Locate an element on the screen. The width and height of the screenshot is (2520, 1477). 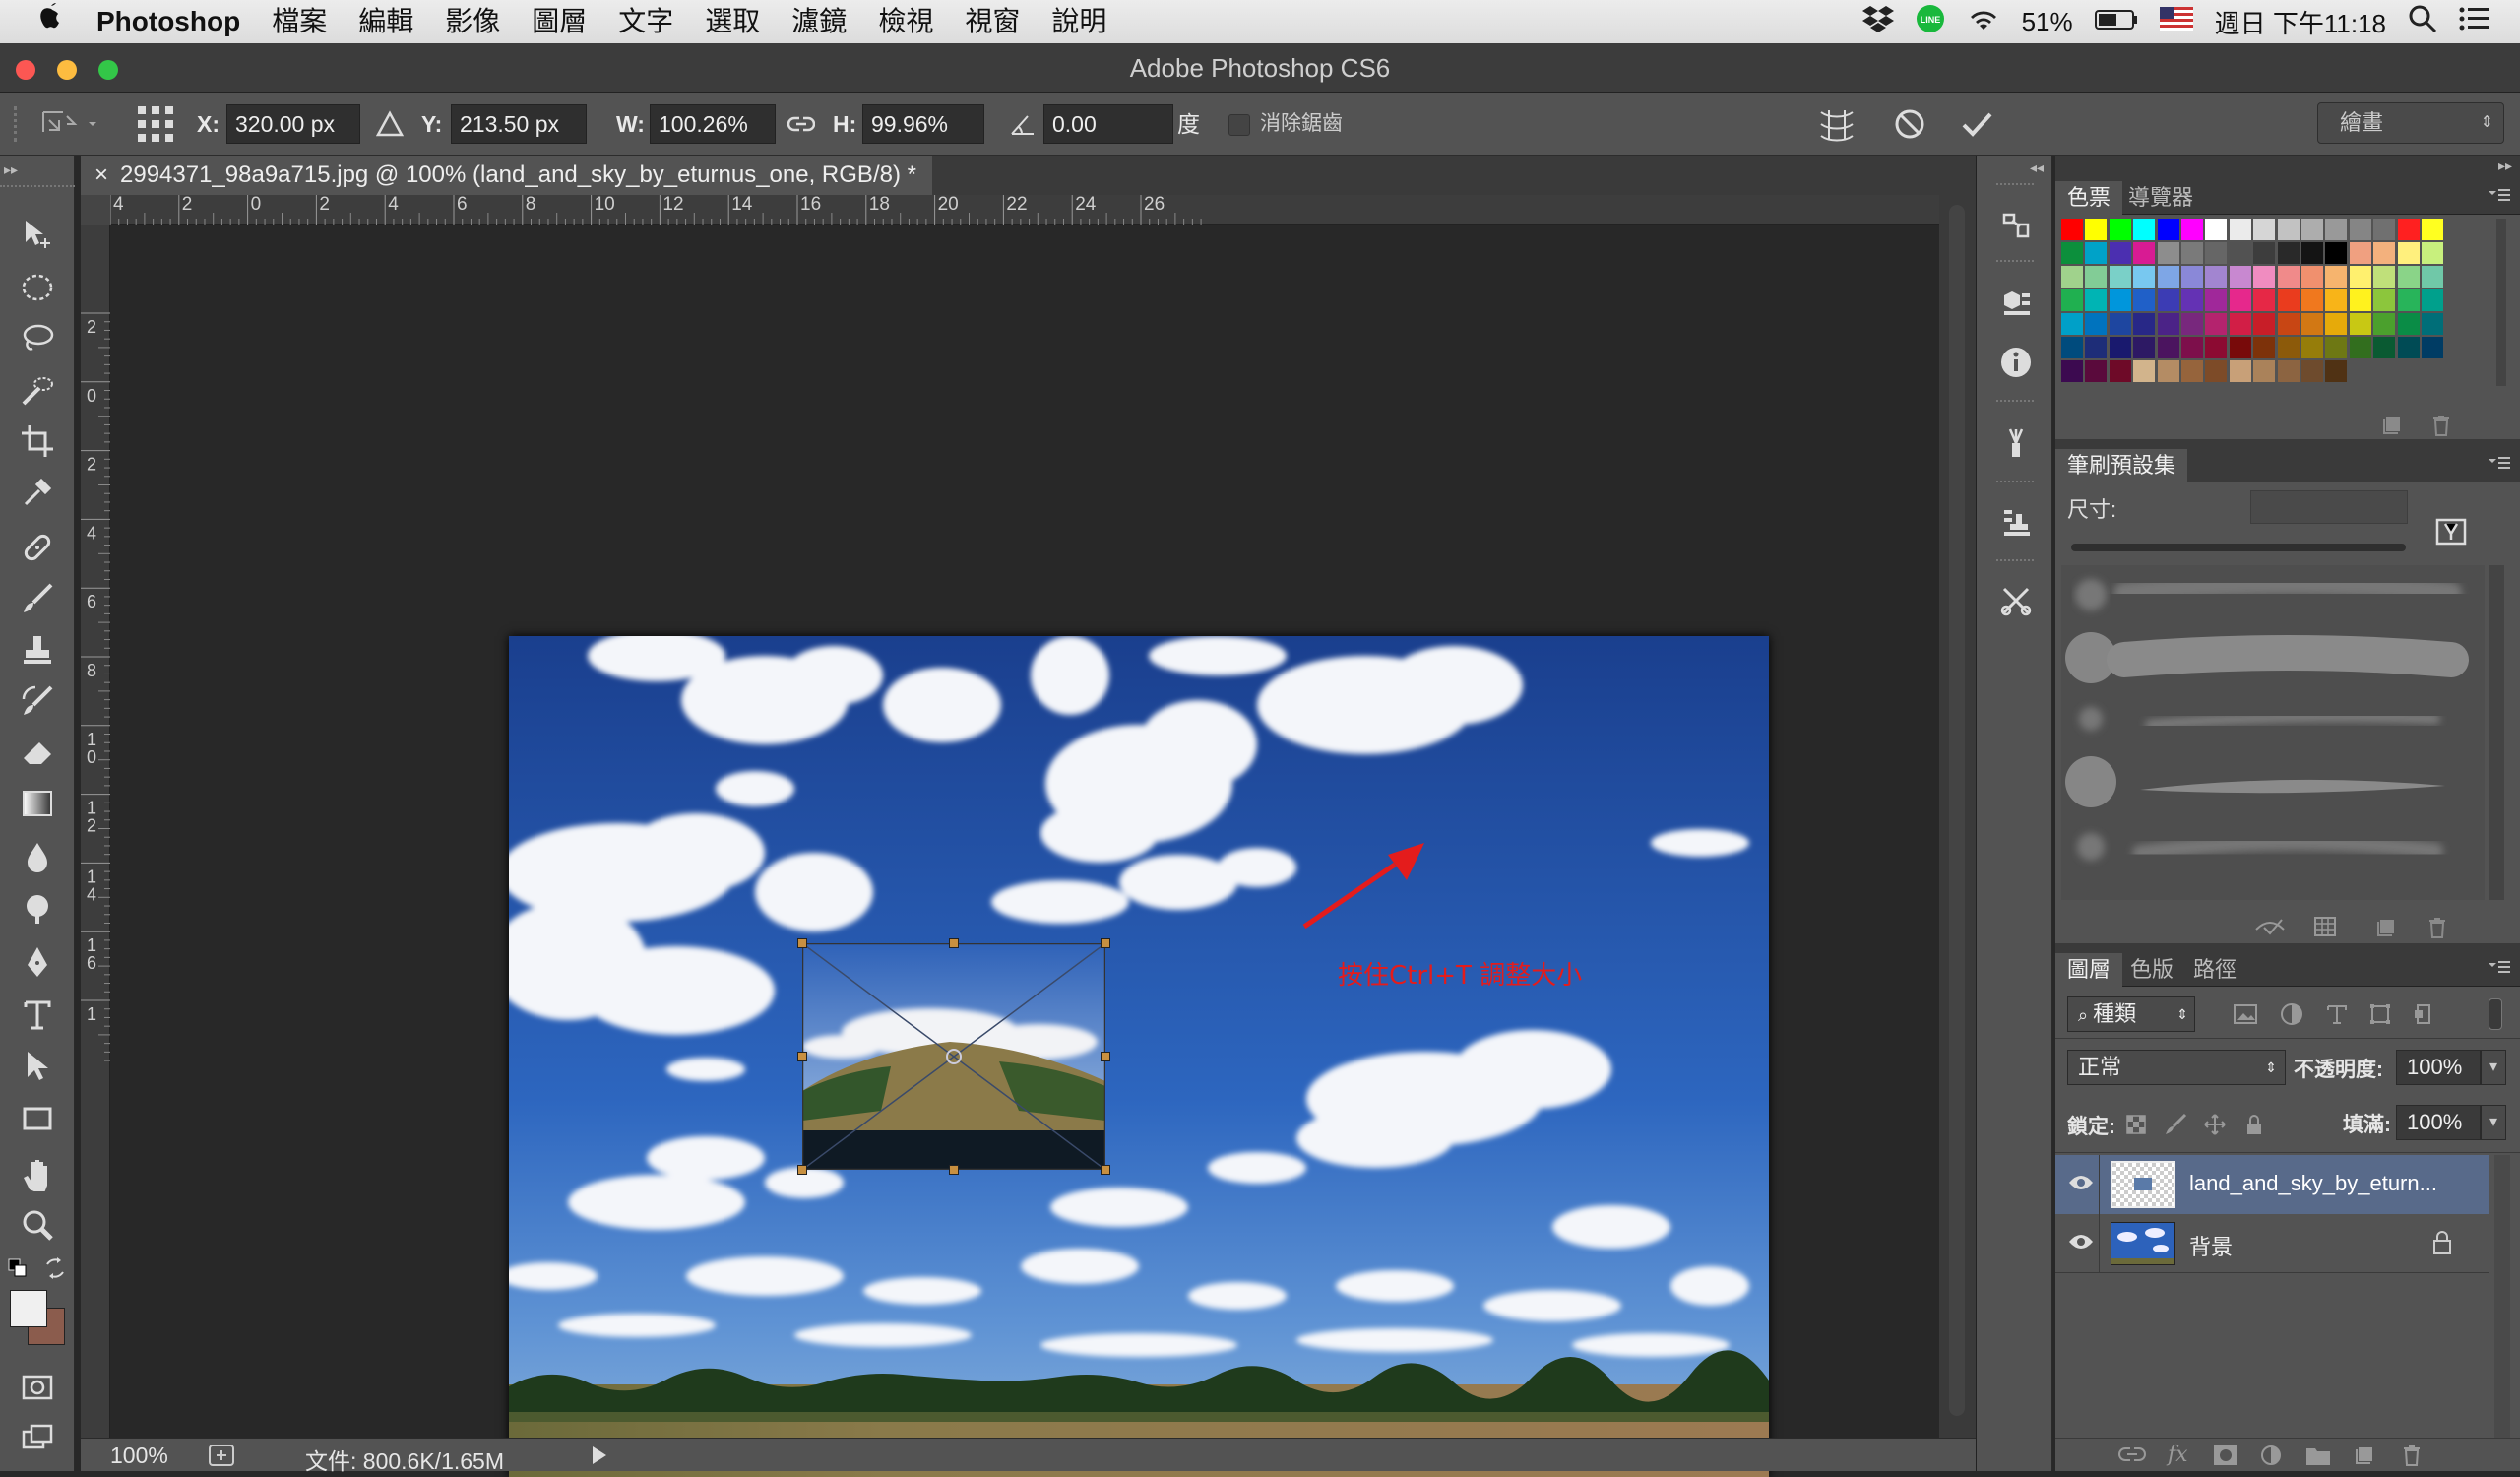
height-percent-field: 99.96% is located at coordinates (923, 124).